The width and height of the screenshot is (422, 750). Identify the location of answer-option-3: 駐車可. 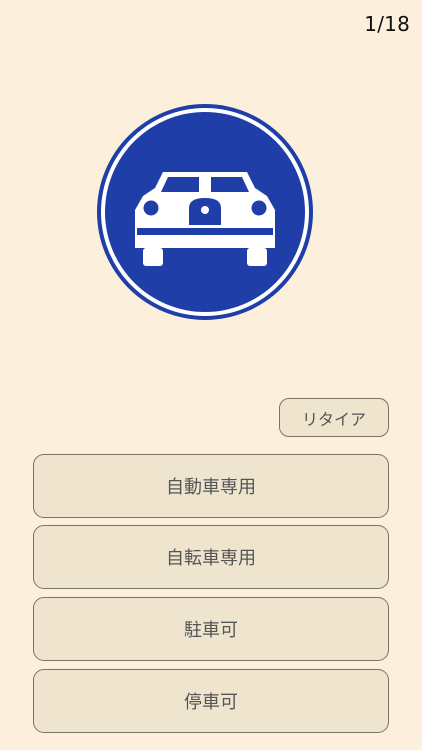
(211, 629).